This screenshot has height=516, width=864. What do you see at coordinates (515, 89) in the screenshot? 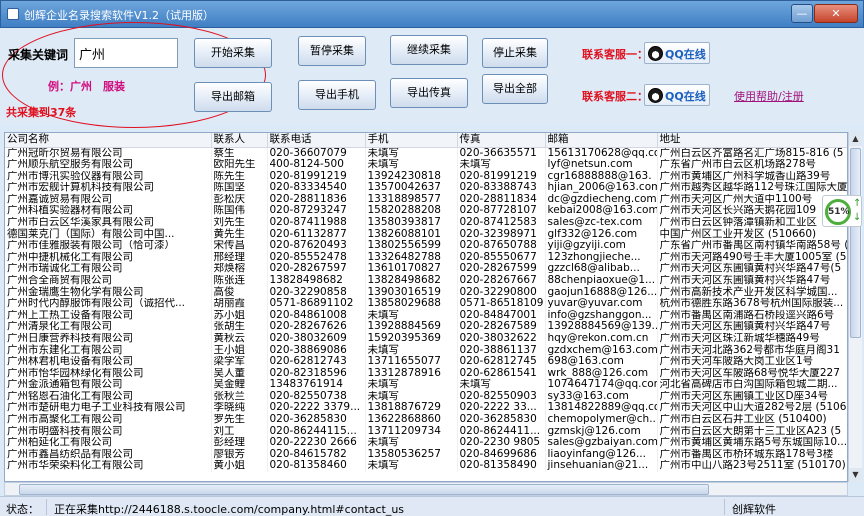
I see `export-all-button: 导出全部` at bounding box center [515, 89].